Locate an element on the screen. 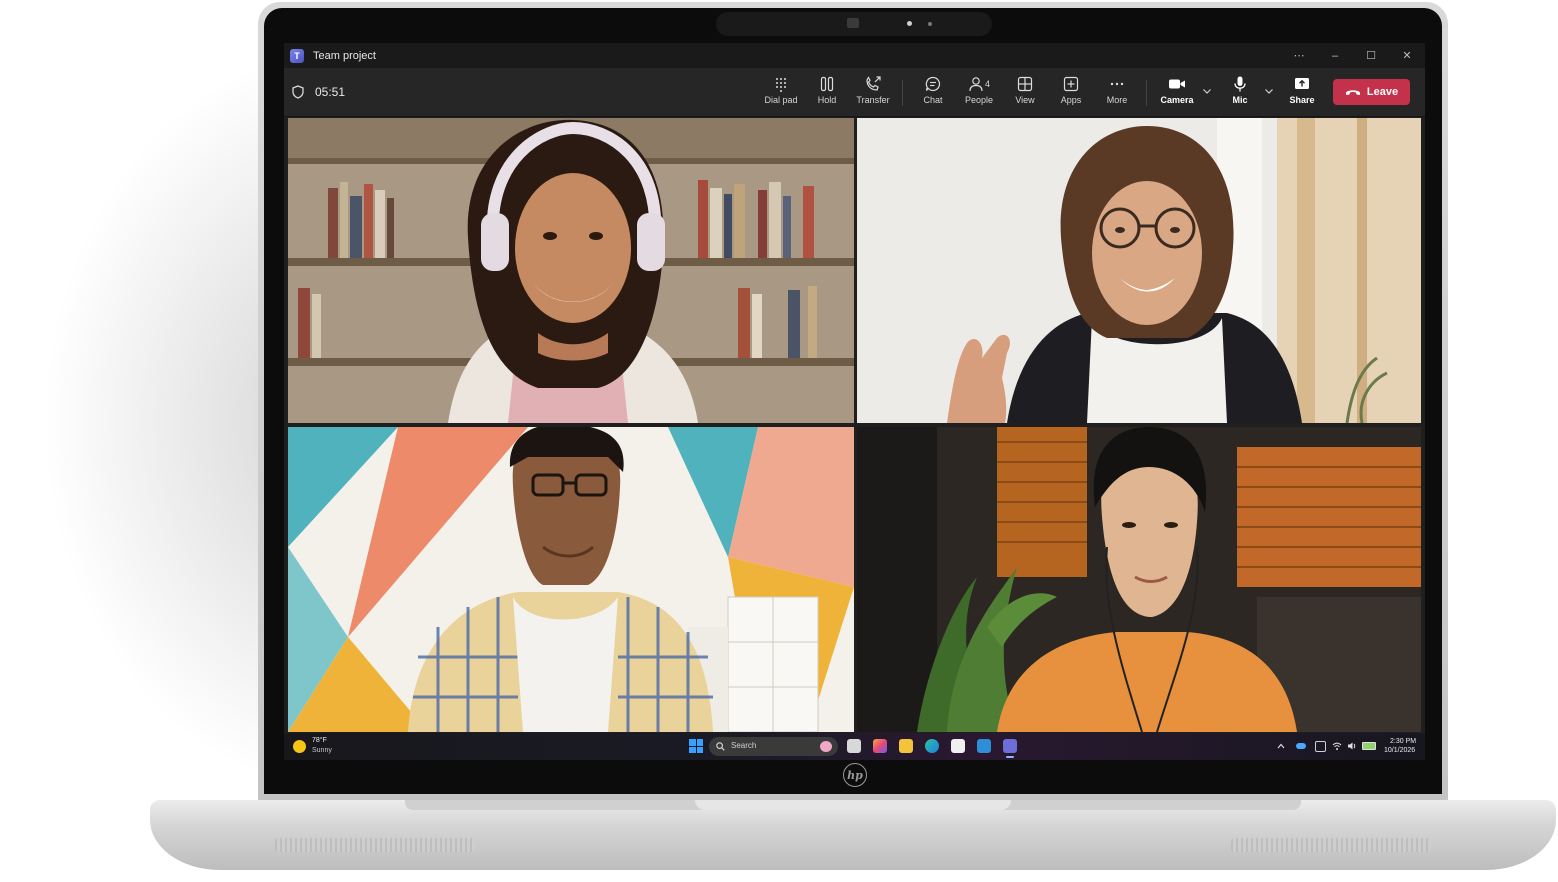 This screenshot has height=882, width=1558. maximize-button: ☐ is located at coordinates (1371, 55).